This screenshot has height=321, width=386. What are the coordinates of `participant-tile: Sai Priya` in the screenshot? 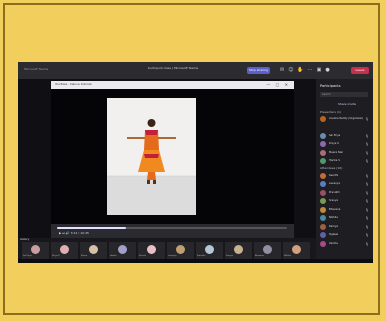 It's located at (35, 250).